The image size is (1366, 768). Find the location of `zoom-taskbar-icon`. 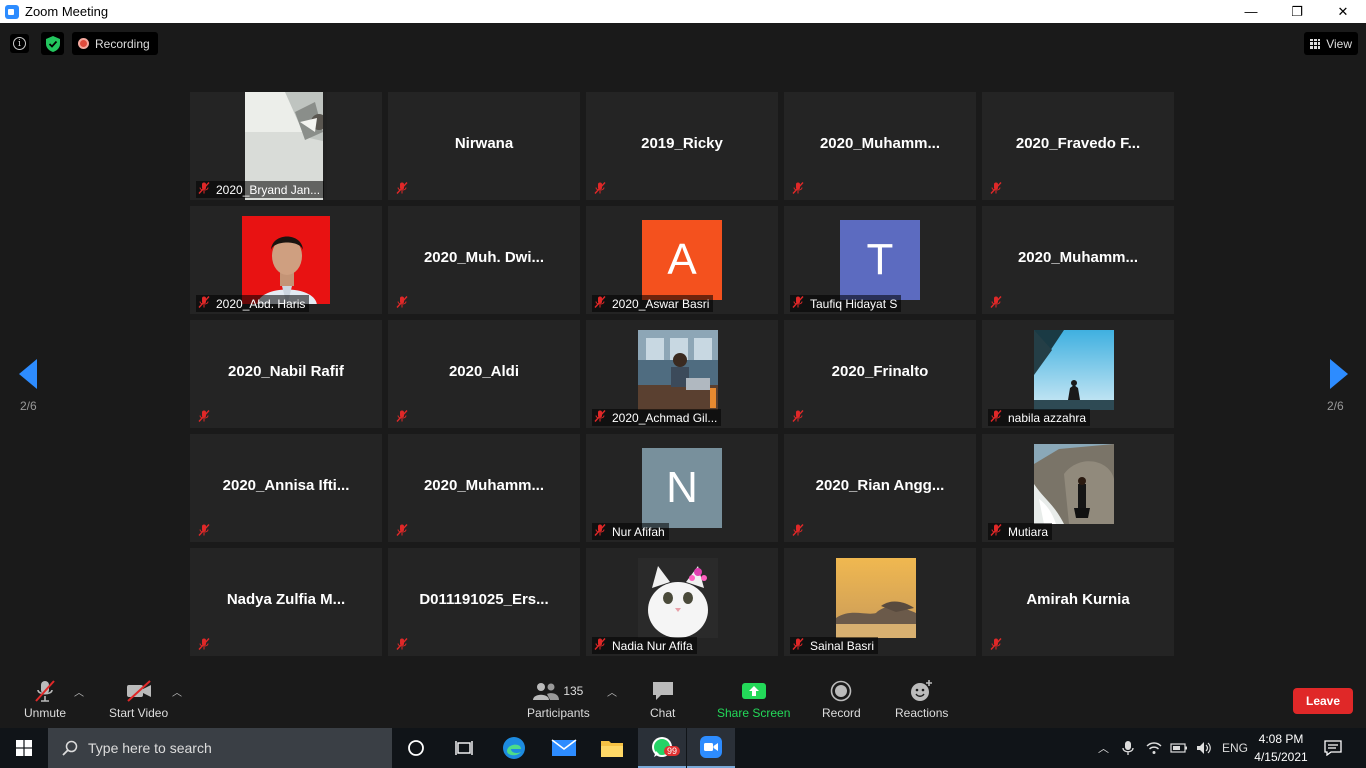

zoom-taskbar-icon is located at coordinates (711, 748).